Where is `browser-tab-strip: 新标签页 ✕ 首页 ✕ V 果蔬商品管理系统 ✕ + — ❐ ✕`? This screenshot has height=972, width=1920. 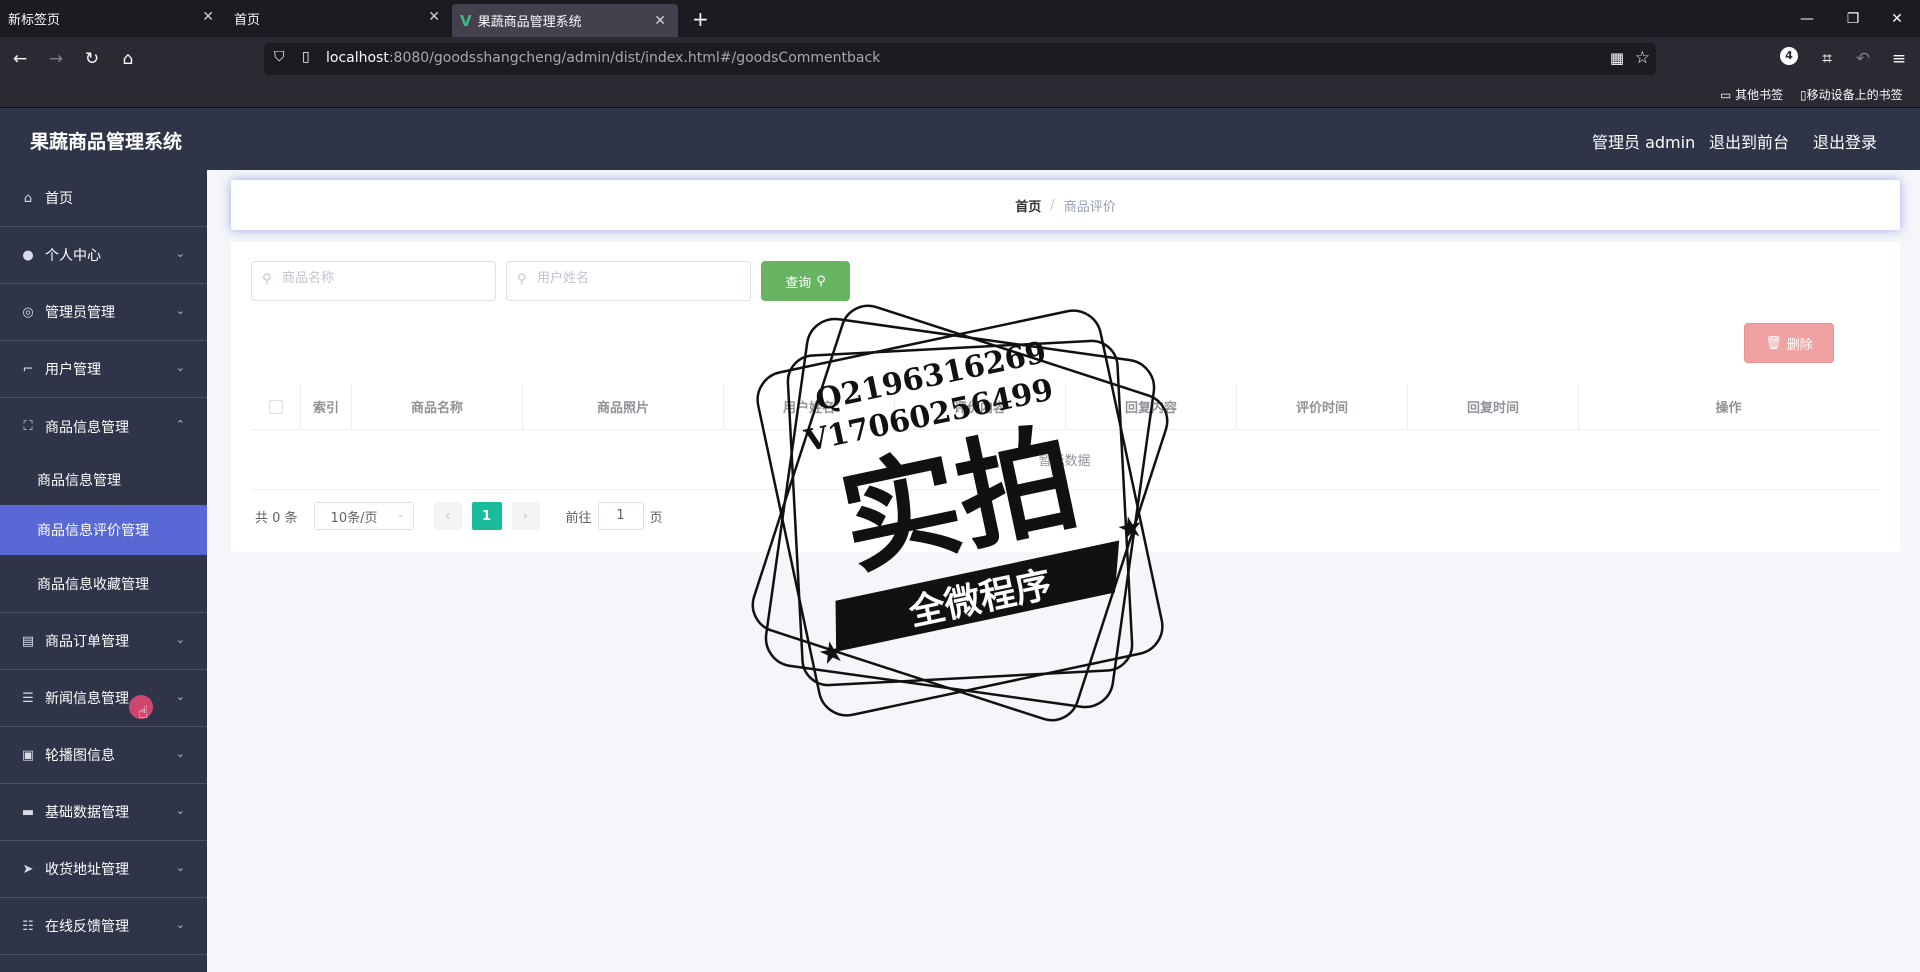
browser-tab-strip: 新标签页 ✕ 首页 ✕ V 果蔬商品管理系统 ✕ + — ❐ ✕ is located at coordinates (960, 18).